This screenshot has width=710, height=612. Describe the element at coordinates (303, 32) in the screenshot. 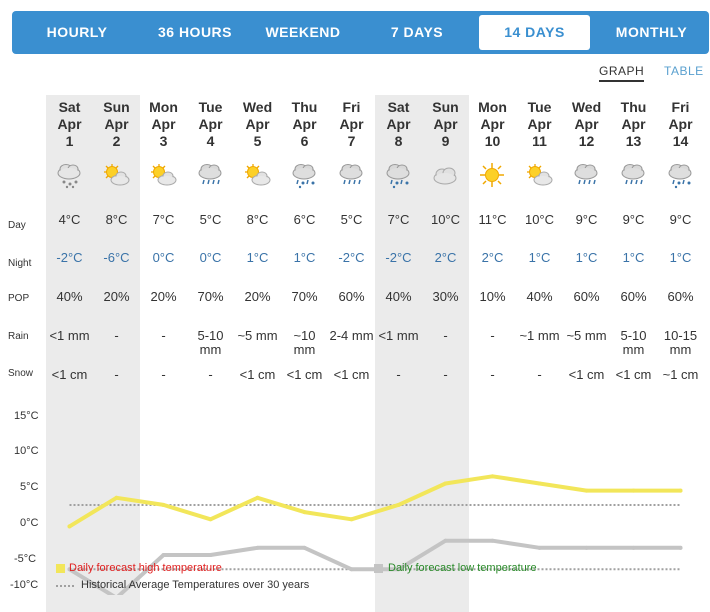

I see `tab-weekend: WEEKEND` at that location.